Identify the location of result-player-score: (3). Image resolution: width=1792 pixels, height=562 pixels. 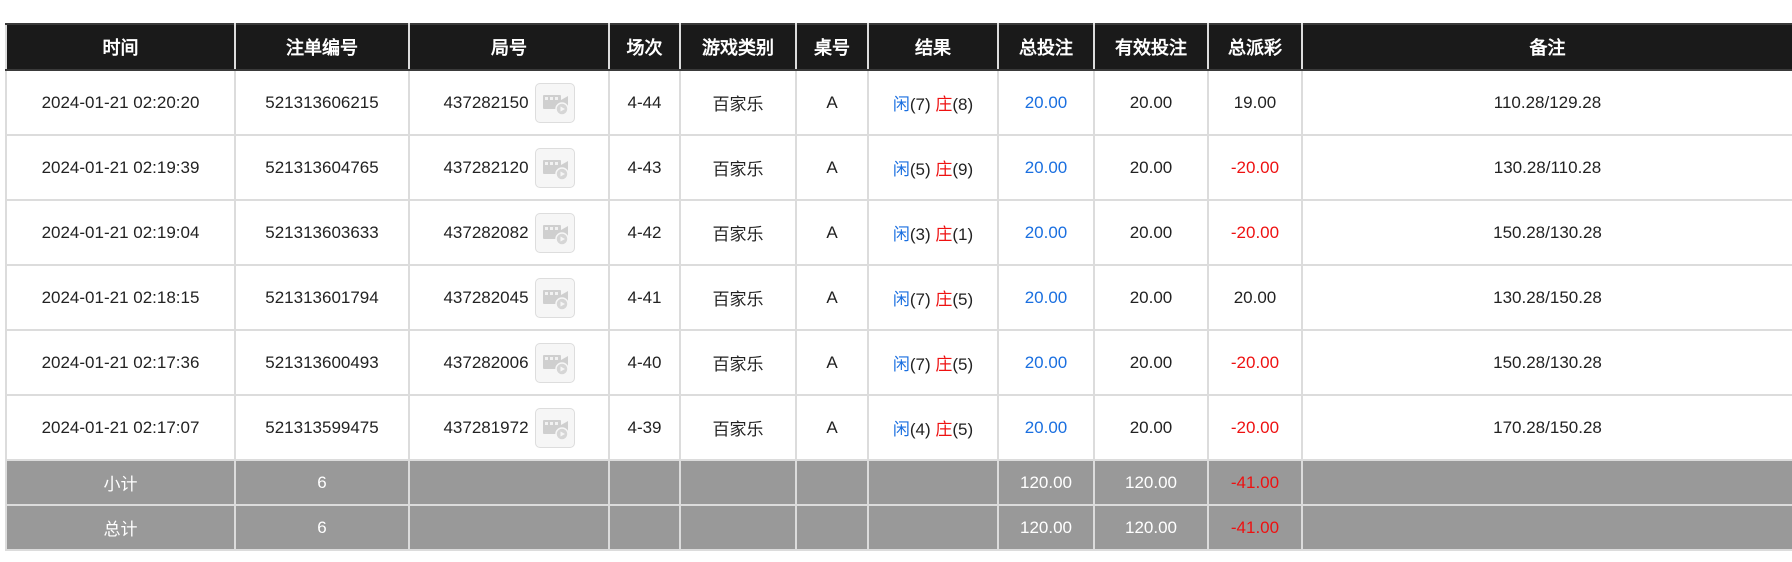
(920, 234).